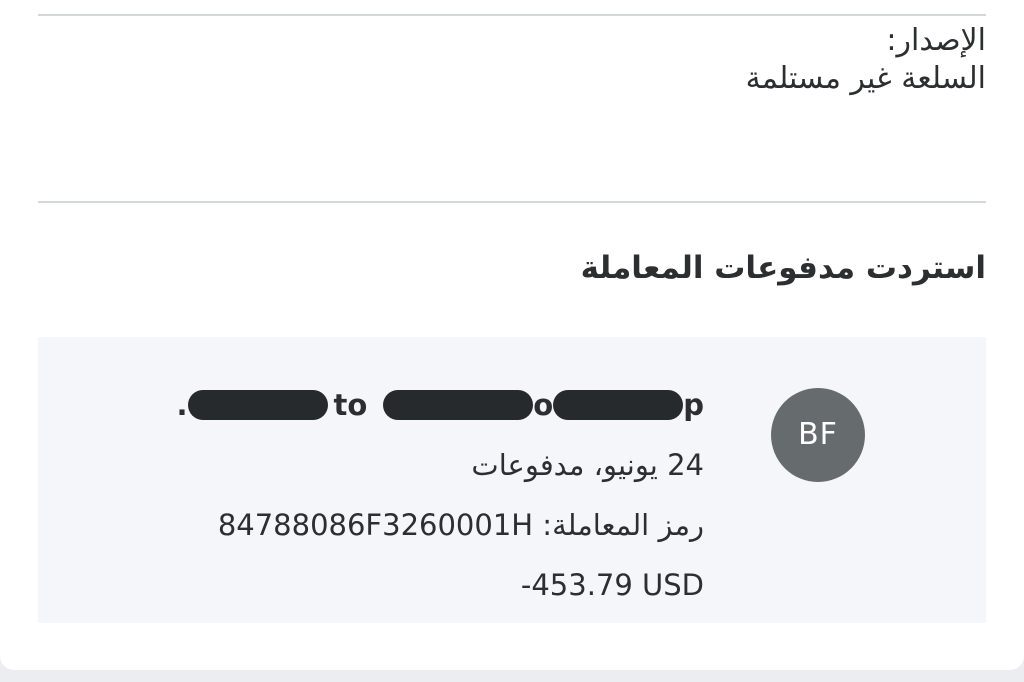 The height and width of the screenshot is (682, 1024). I want to click on section-title: استردت مدفوعات المعاملة, so click(783, 268).